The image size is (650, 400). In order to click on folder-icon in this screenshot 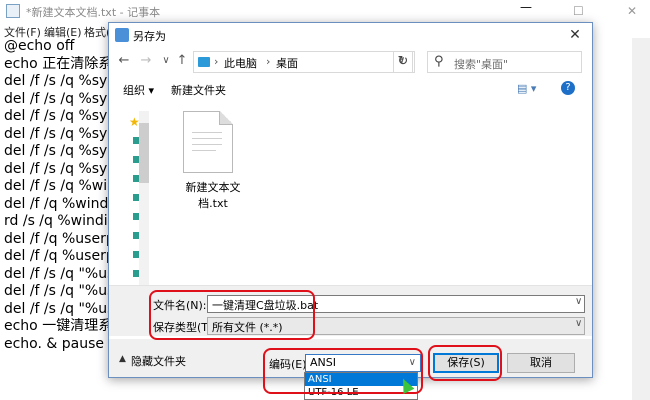, I will do `click(204, 62)`.